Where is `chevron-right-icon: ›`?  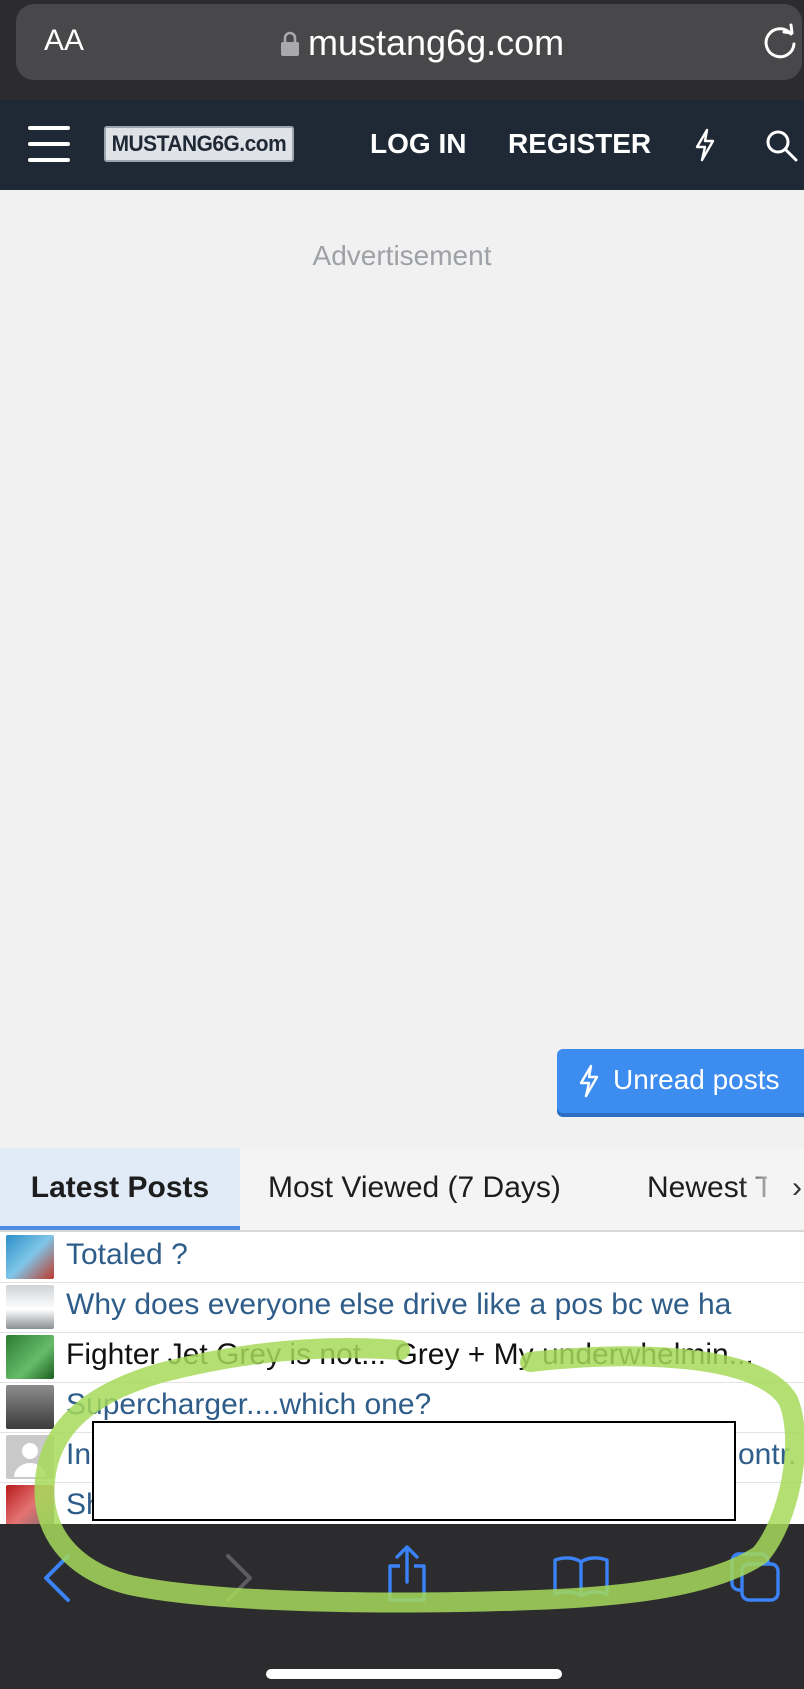 chevron-right-icon: › is located at coordinates (797, 1188).